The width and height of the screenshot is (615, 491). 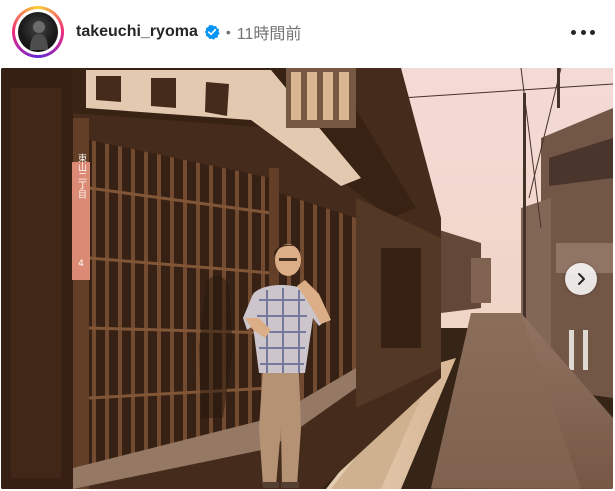 I want to click on post-header: takeuchi_ryoma • 11時間前, so click(x=307, y=33).